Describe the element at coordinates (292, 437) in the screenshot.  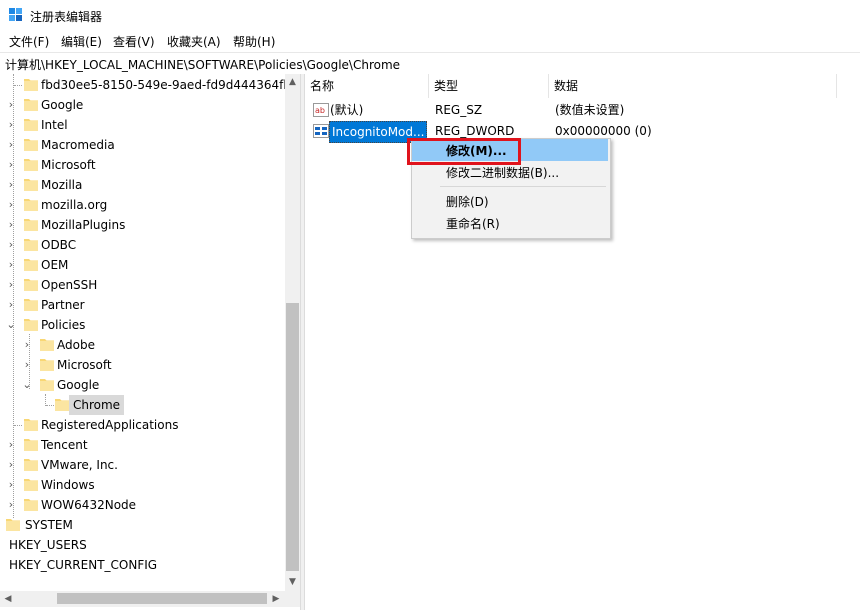
I see `tree-vertical-scroll-thumb` at that location.